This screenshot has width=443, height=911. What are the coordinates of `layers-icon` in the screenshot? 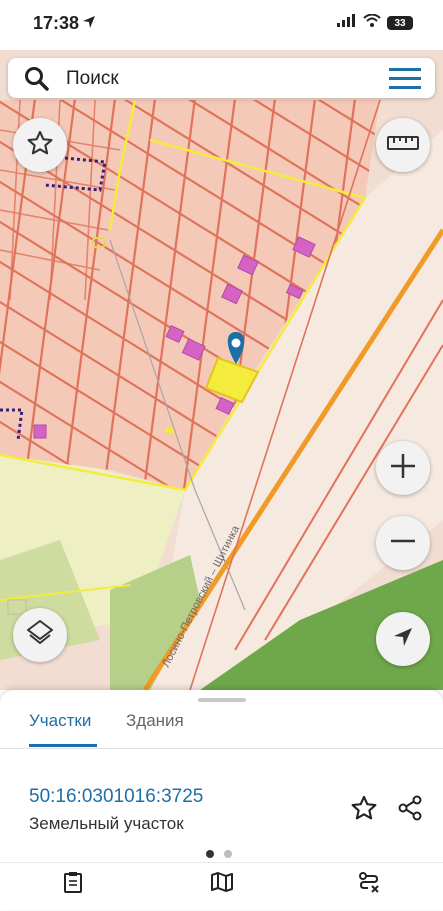 It's located at (40, 635).